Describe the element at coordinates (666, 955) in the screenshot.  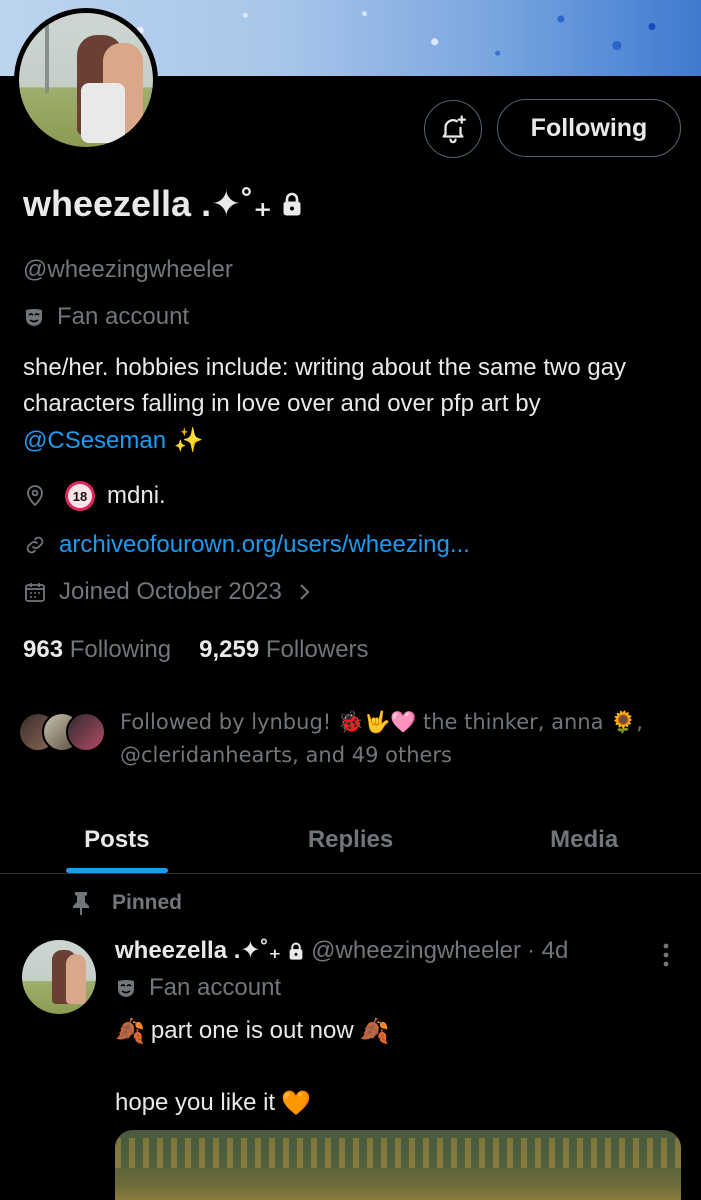
I see `more-vertical-icon` at that location.